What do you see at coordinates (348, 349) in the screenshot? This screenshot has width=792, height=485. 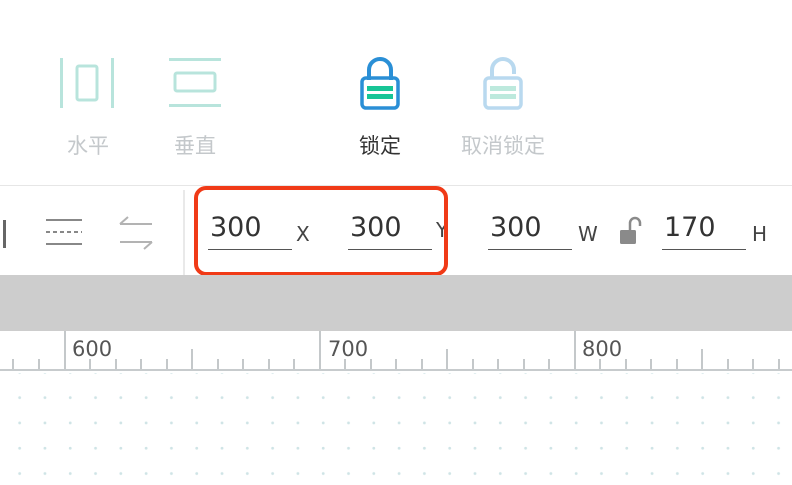 I see `ruler-label: 700` at bounding box center [348, 349].